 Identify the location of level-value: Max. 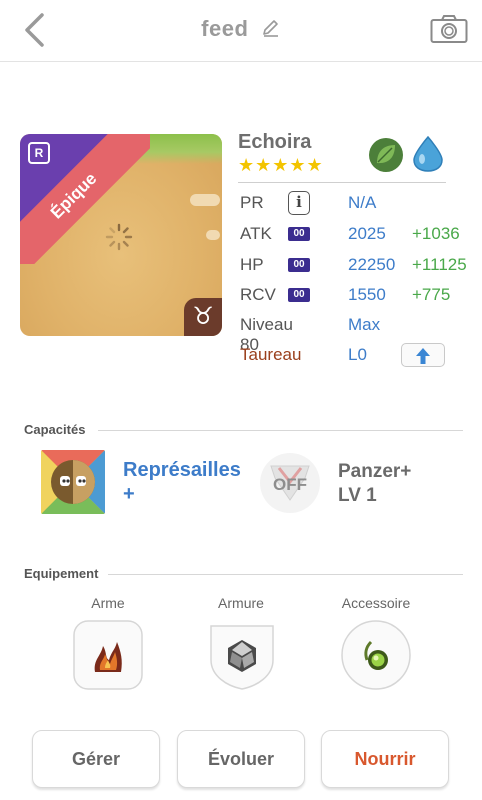
(364, 324).